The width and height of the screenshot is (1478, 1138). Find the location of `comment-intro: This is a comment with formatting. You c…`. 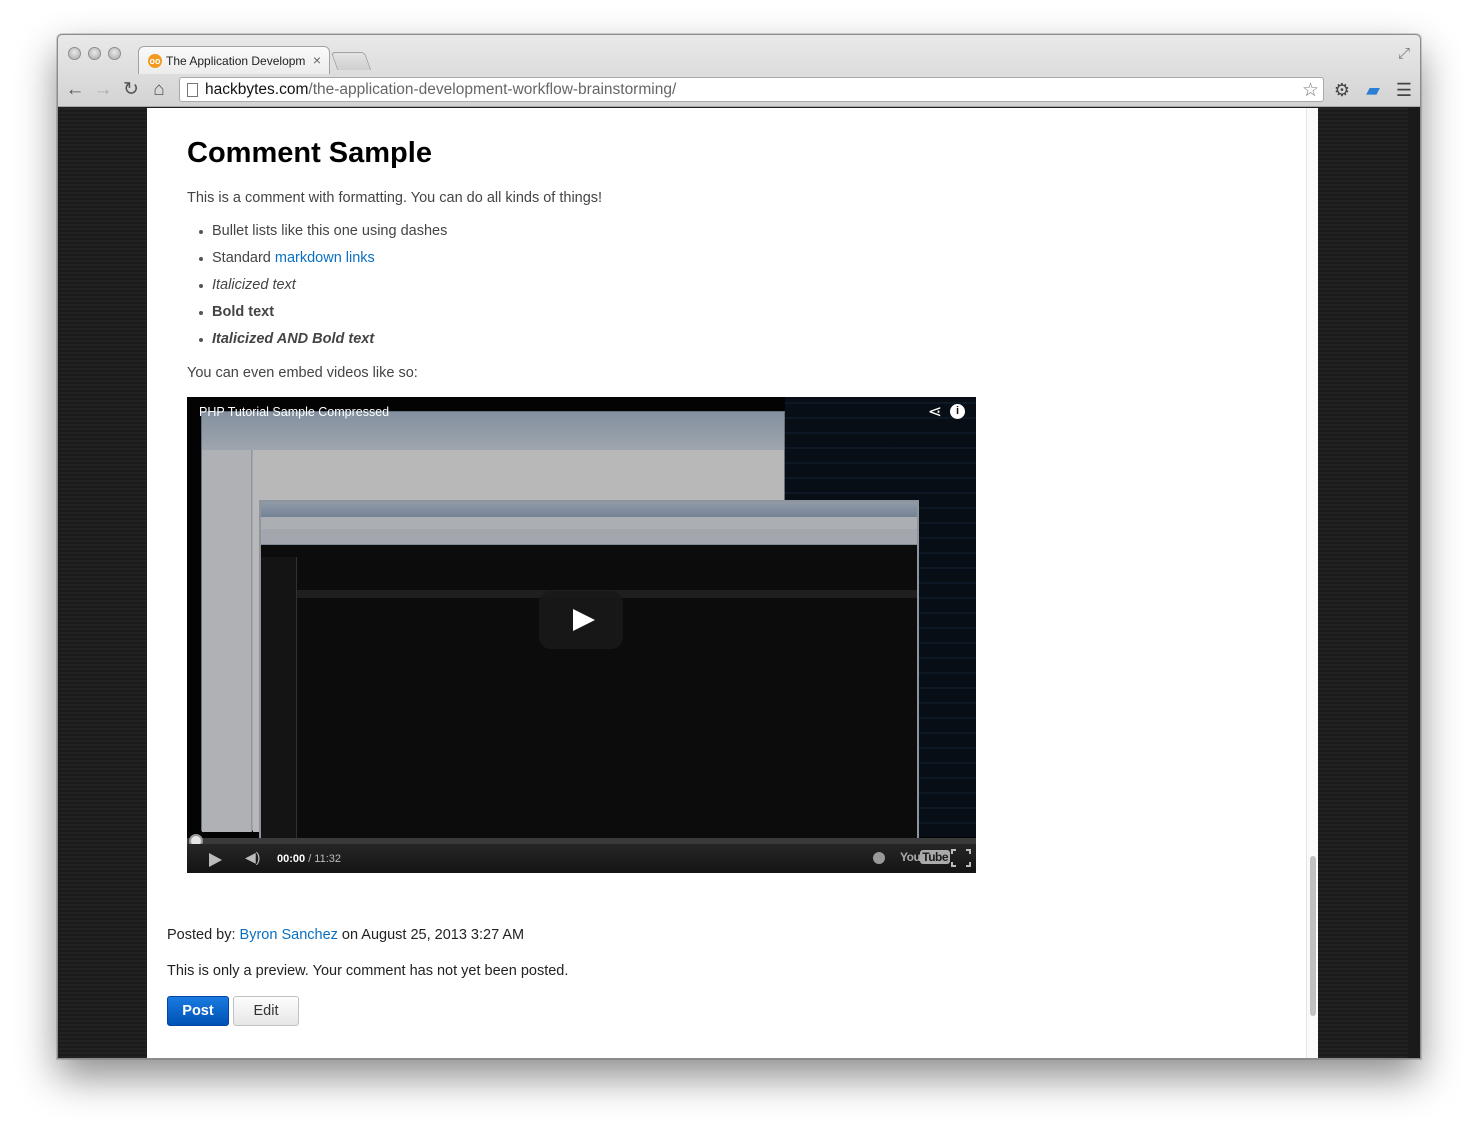

comment-intro: This is a comment with formatting. You c… is located at coordinates (395, 198).